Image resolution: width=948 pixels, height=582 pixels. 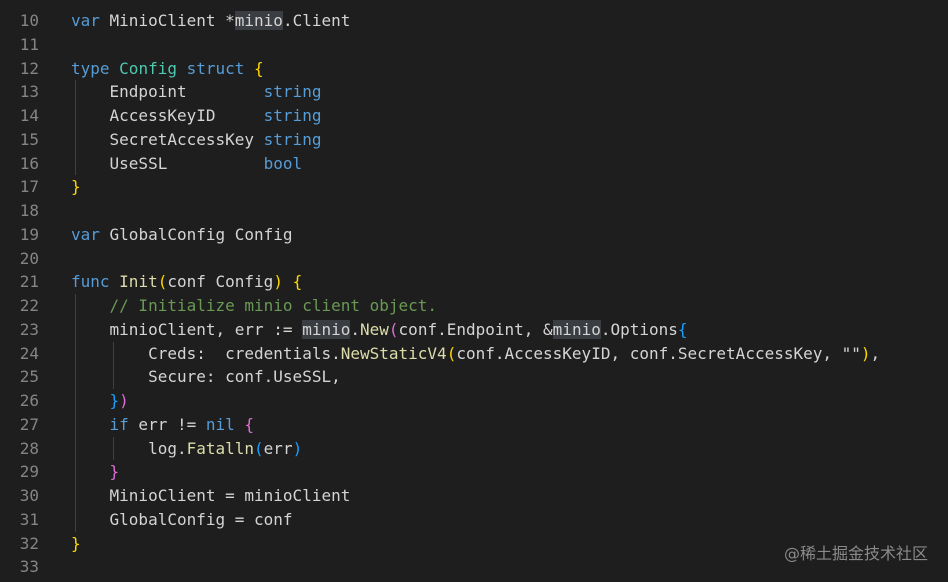 What do you see at coordinates (875, 353) in the screenshot?
I see `code-token: ,` at bounding box center [875, 353].